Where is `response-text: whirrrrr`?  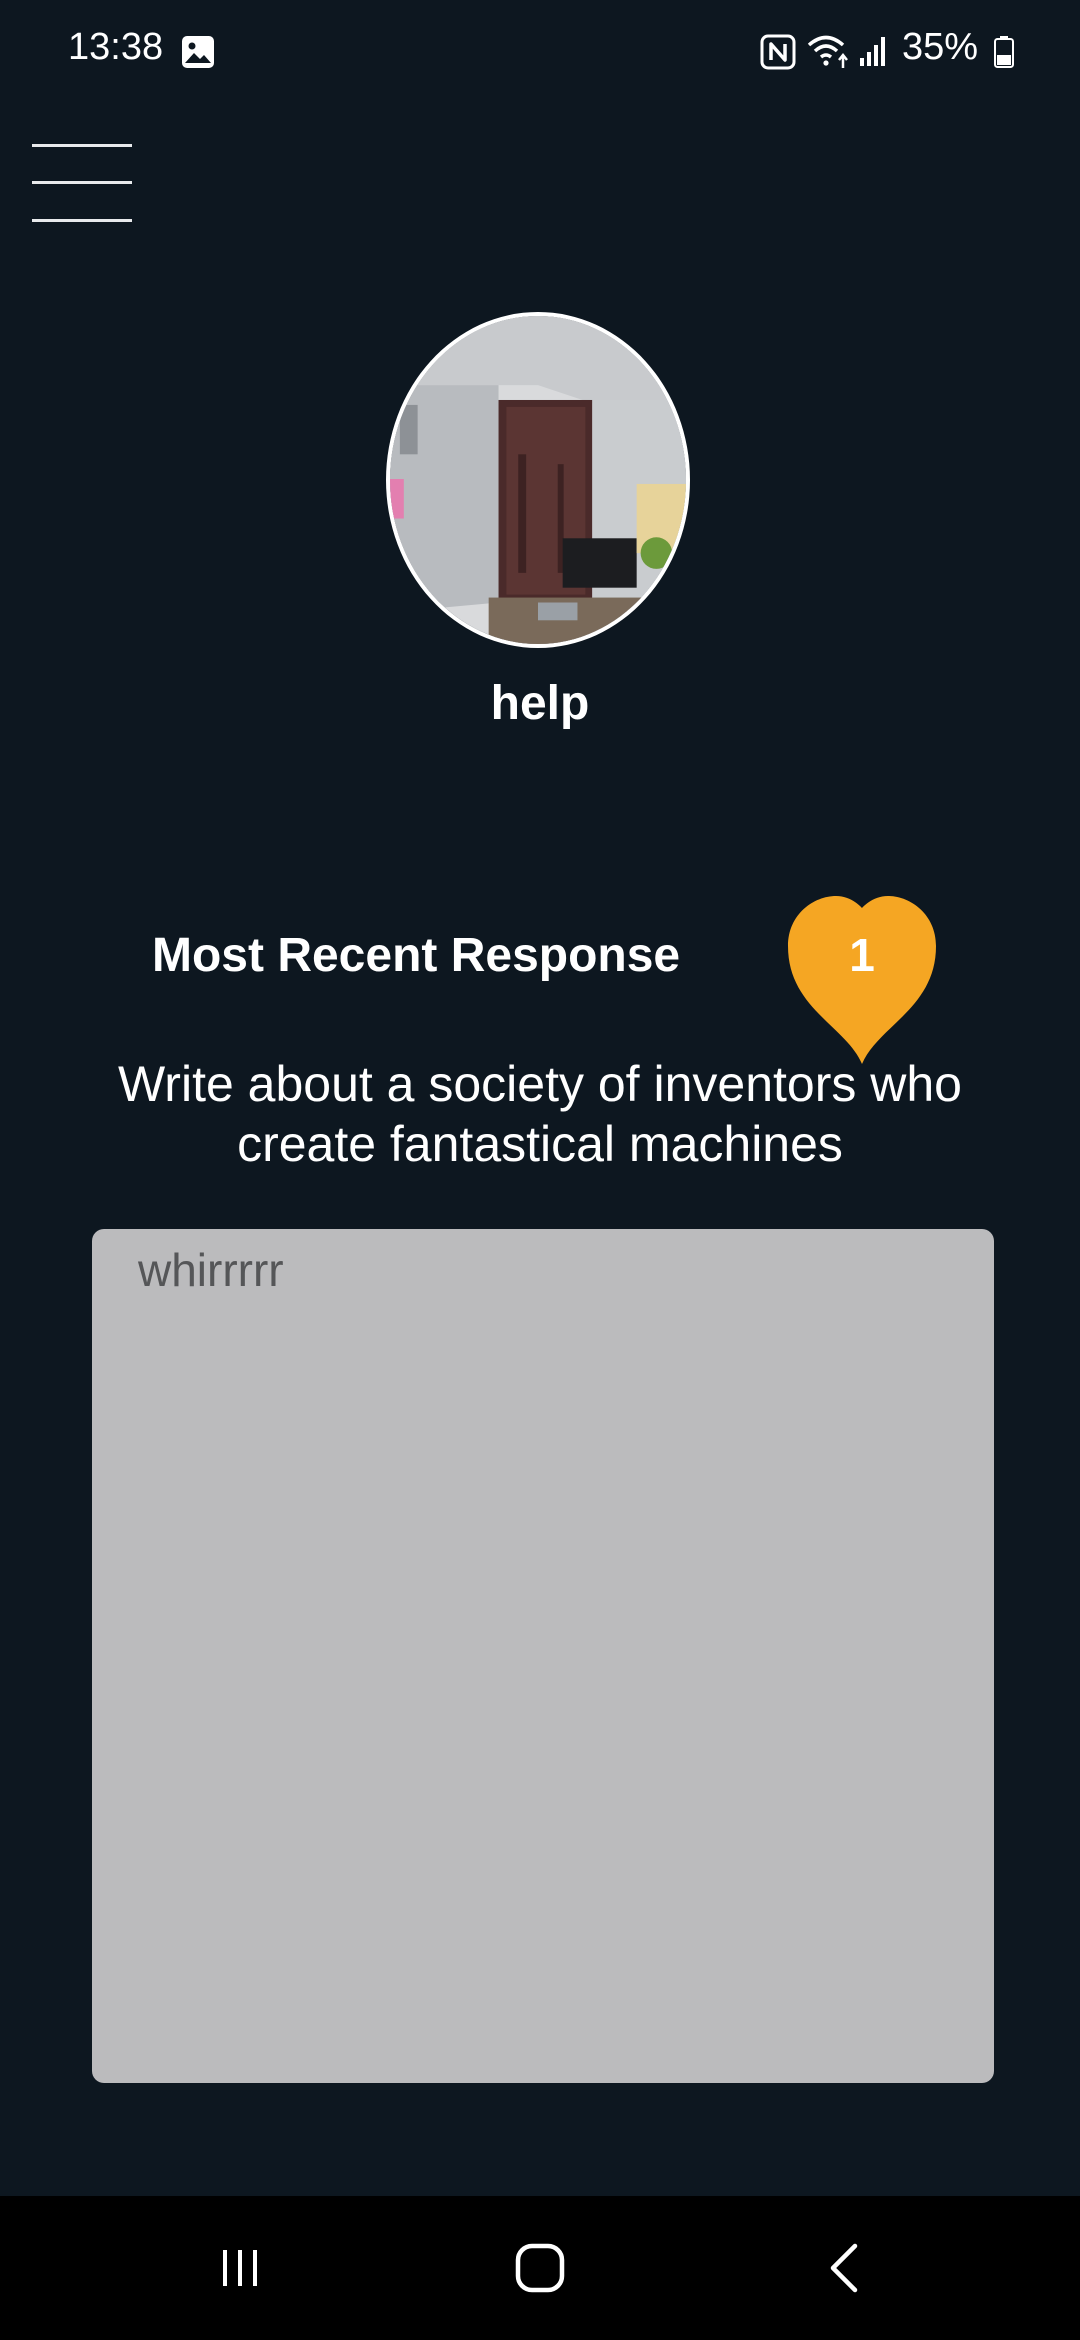 response-text: whirrrrr is located at coordinates (211, 1270).